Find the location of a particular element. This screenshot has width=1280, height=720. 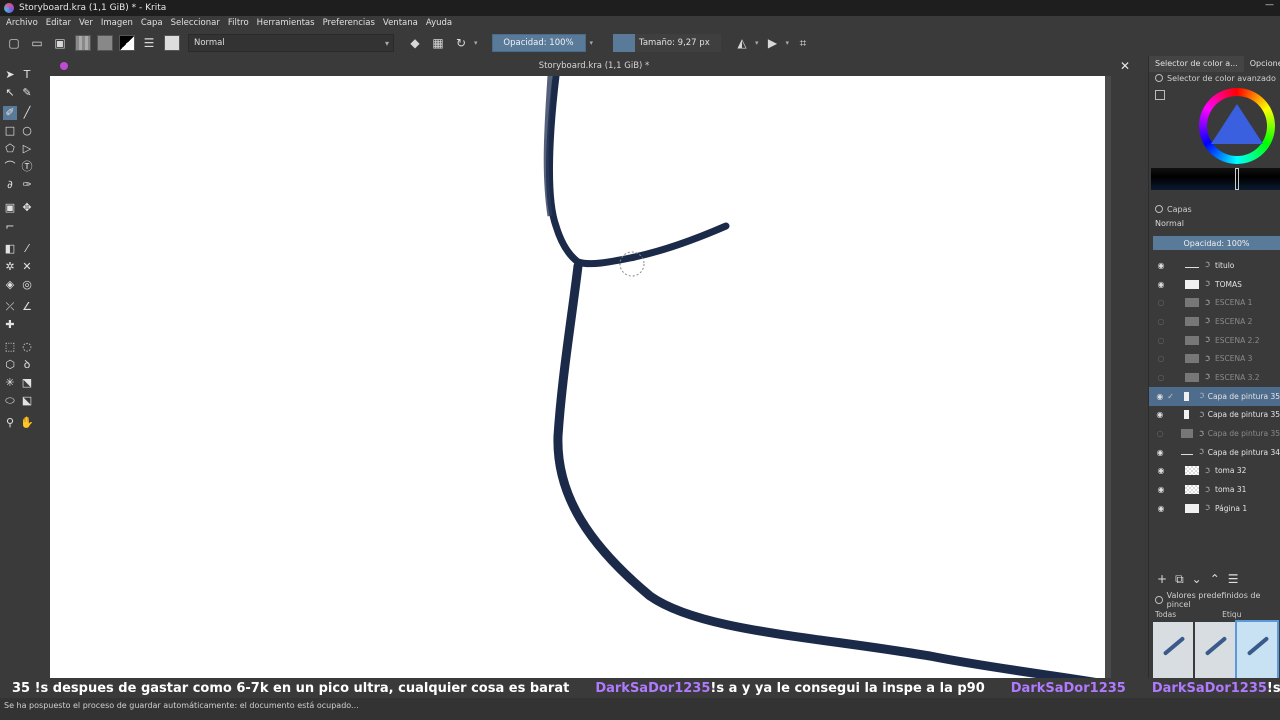

layer-row: ○ ℑ ESCENA 2 is located at coordinates (1214, 321).